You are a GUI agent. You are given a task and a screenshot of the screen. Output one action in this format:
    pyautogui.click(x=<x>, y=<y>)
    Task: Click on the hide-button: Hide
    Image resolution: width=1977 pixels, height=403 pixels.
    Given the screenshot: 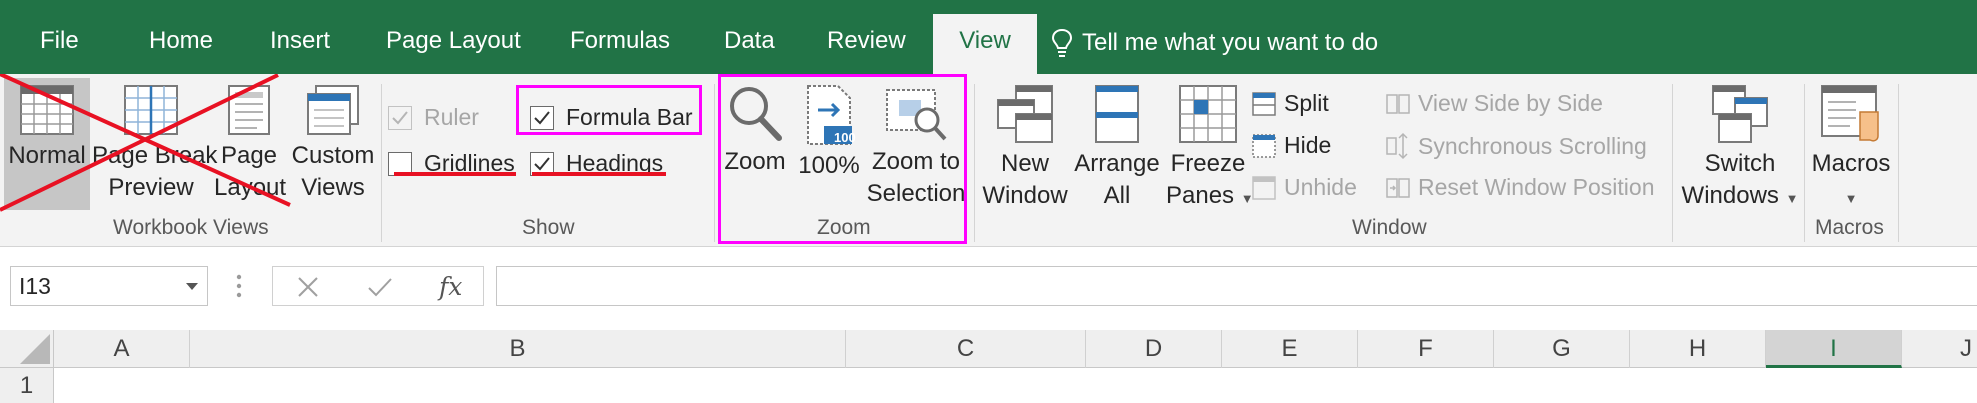 What is the action you would take?
    pyautogui.click(x=1291, y=145)
    